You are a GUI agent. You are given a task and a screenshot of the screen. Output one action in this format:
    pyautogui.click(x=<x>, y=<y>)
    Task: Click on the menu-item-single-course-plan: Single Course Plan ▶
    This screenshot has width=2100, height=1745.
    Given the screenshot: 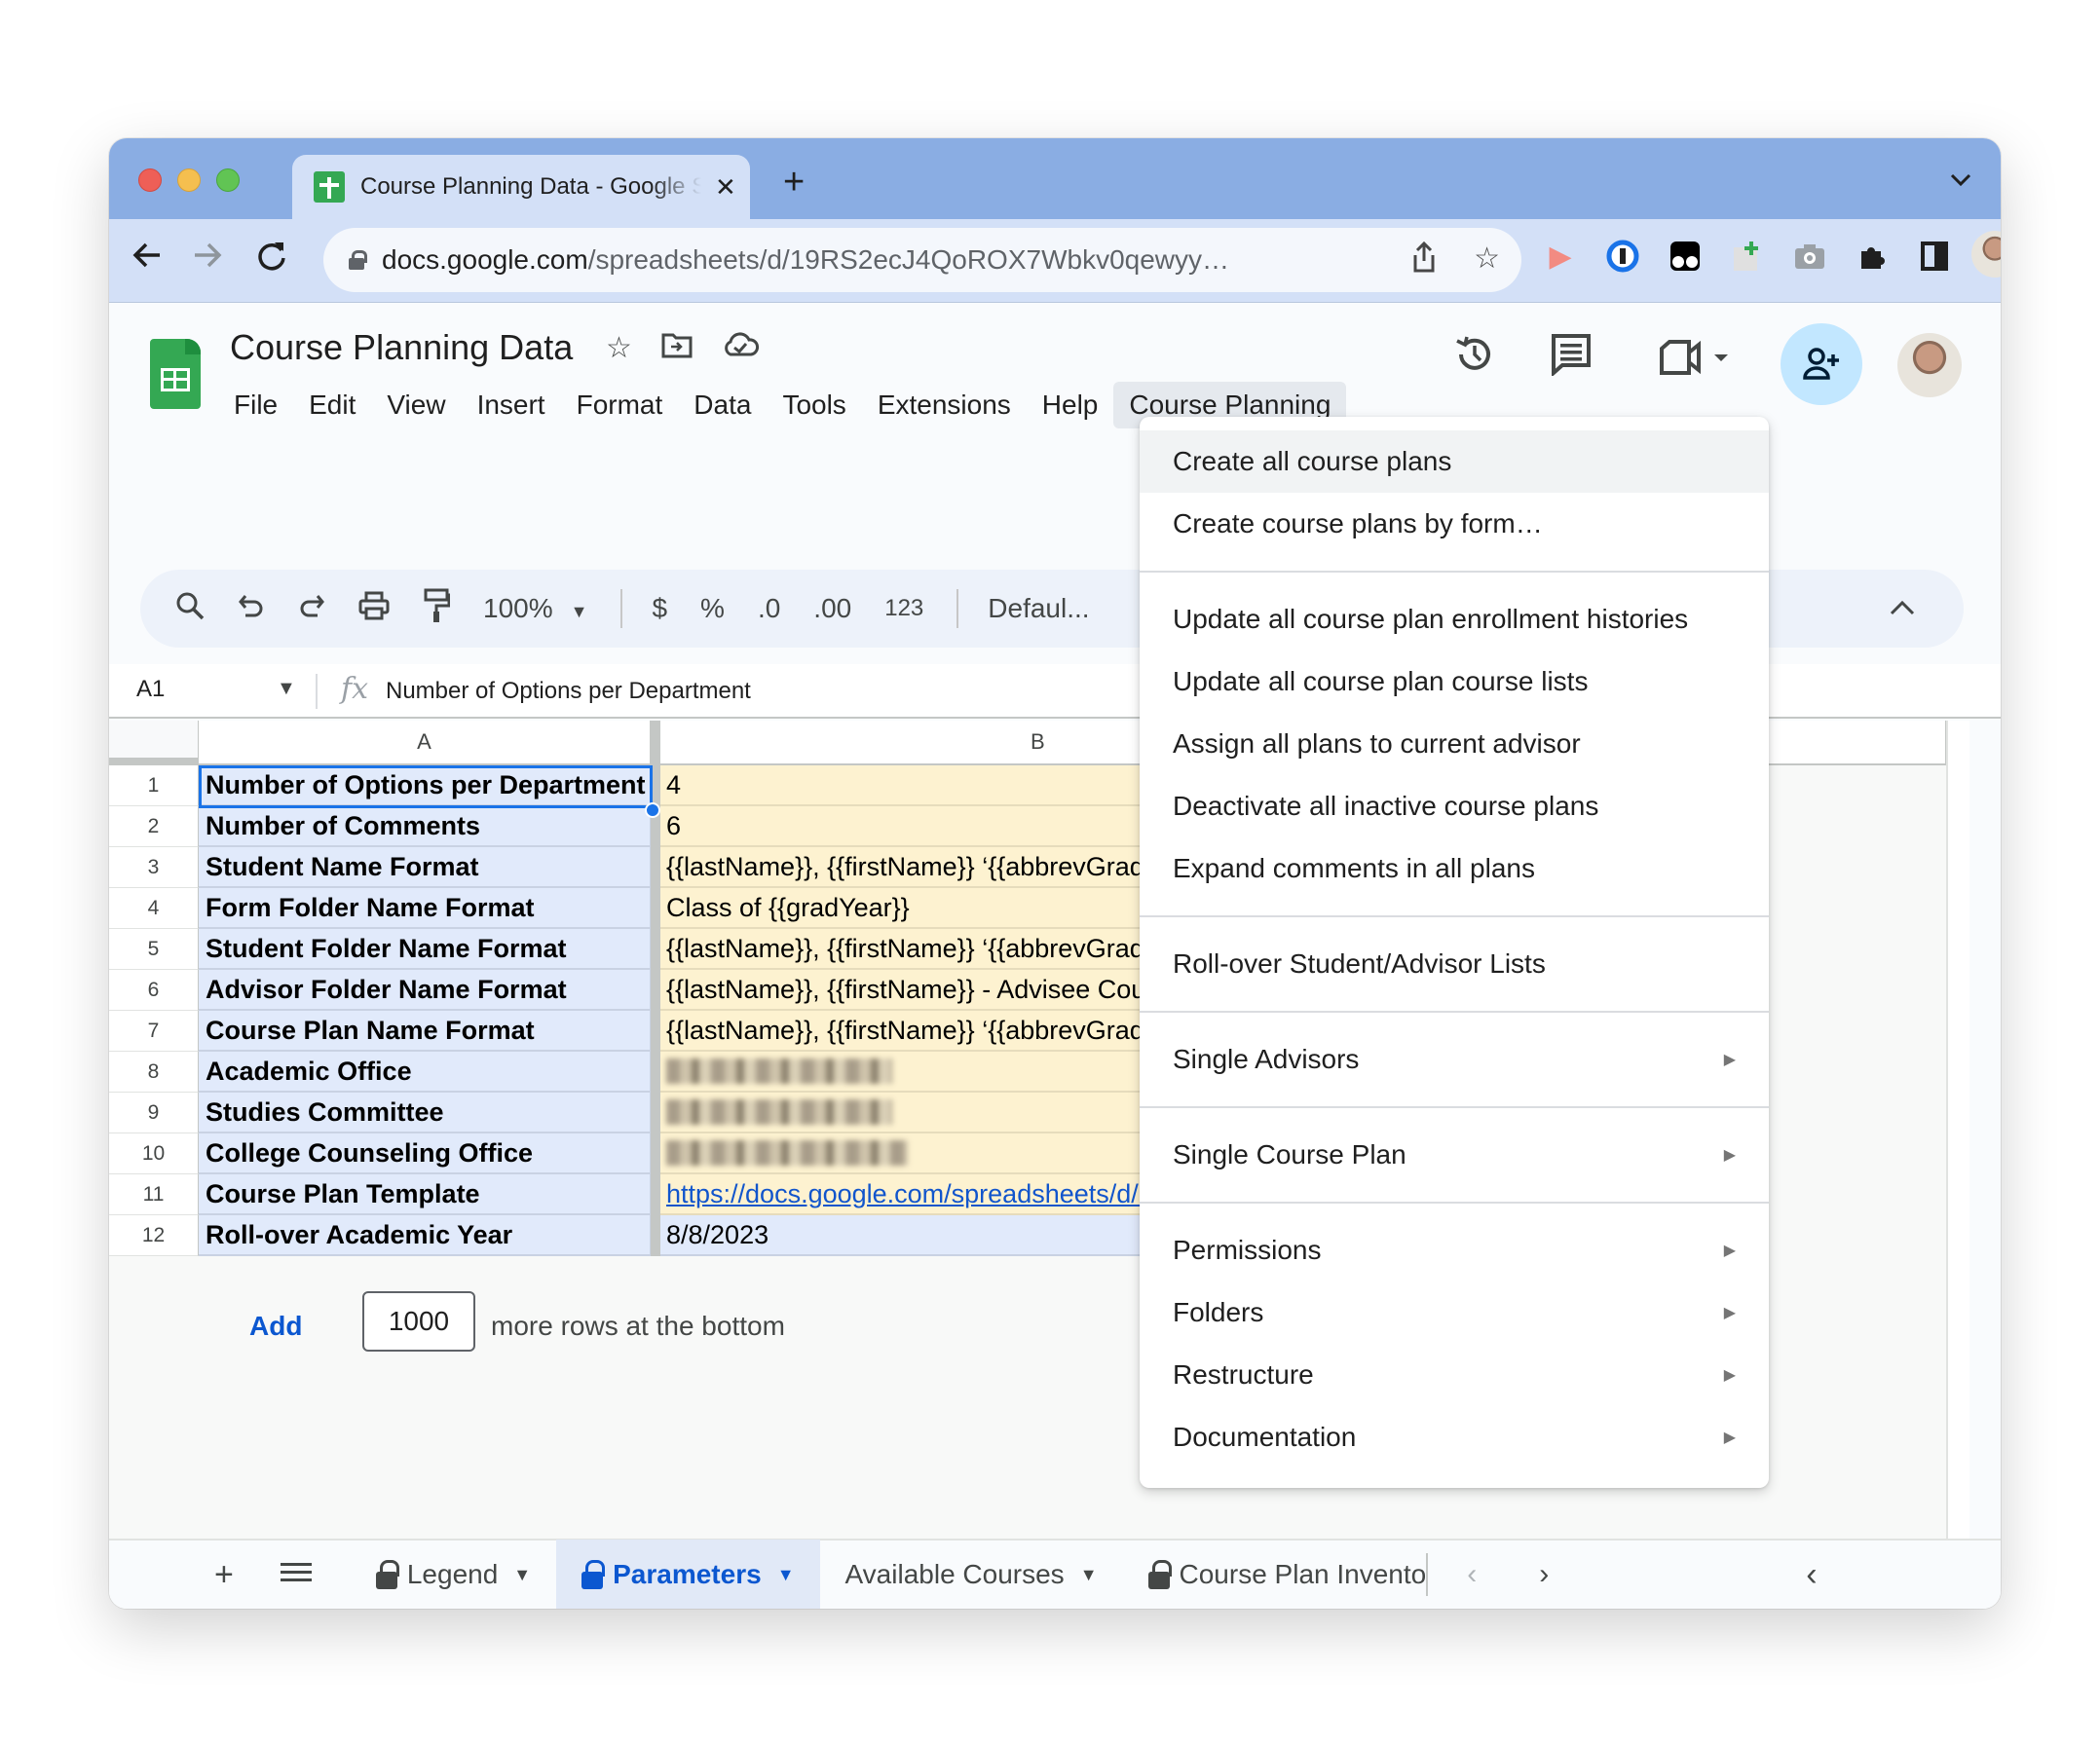 What is the action you would take?
    pyautogui.click(x=1454, y=1155)
    